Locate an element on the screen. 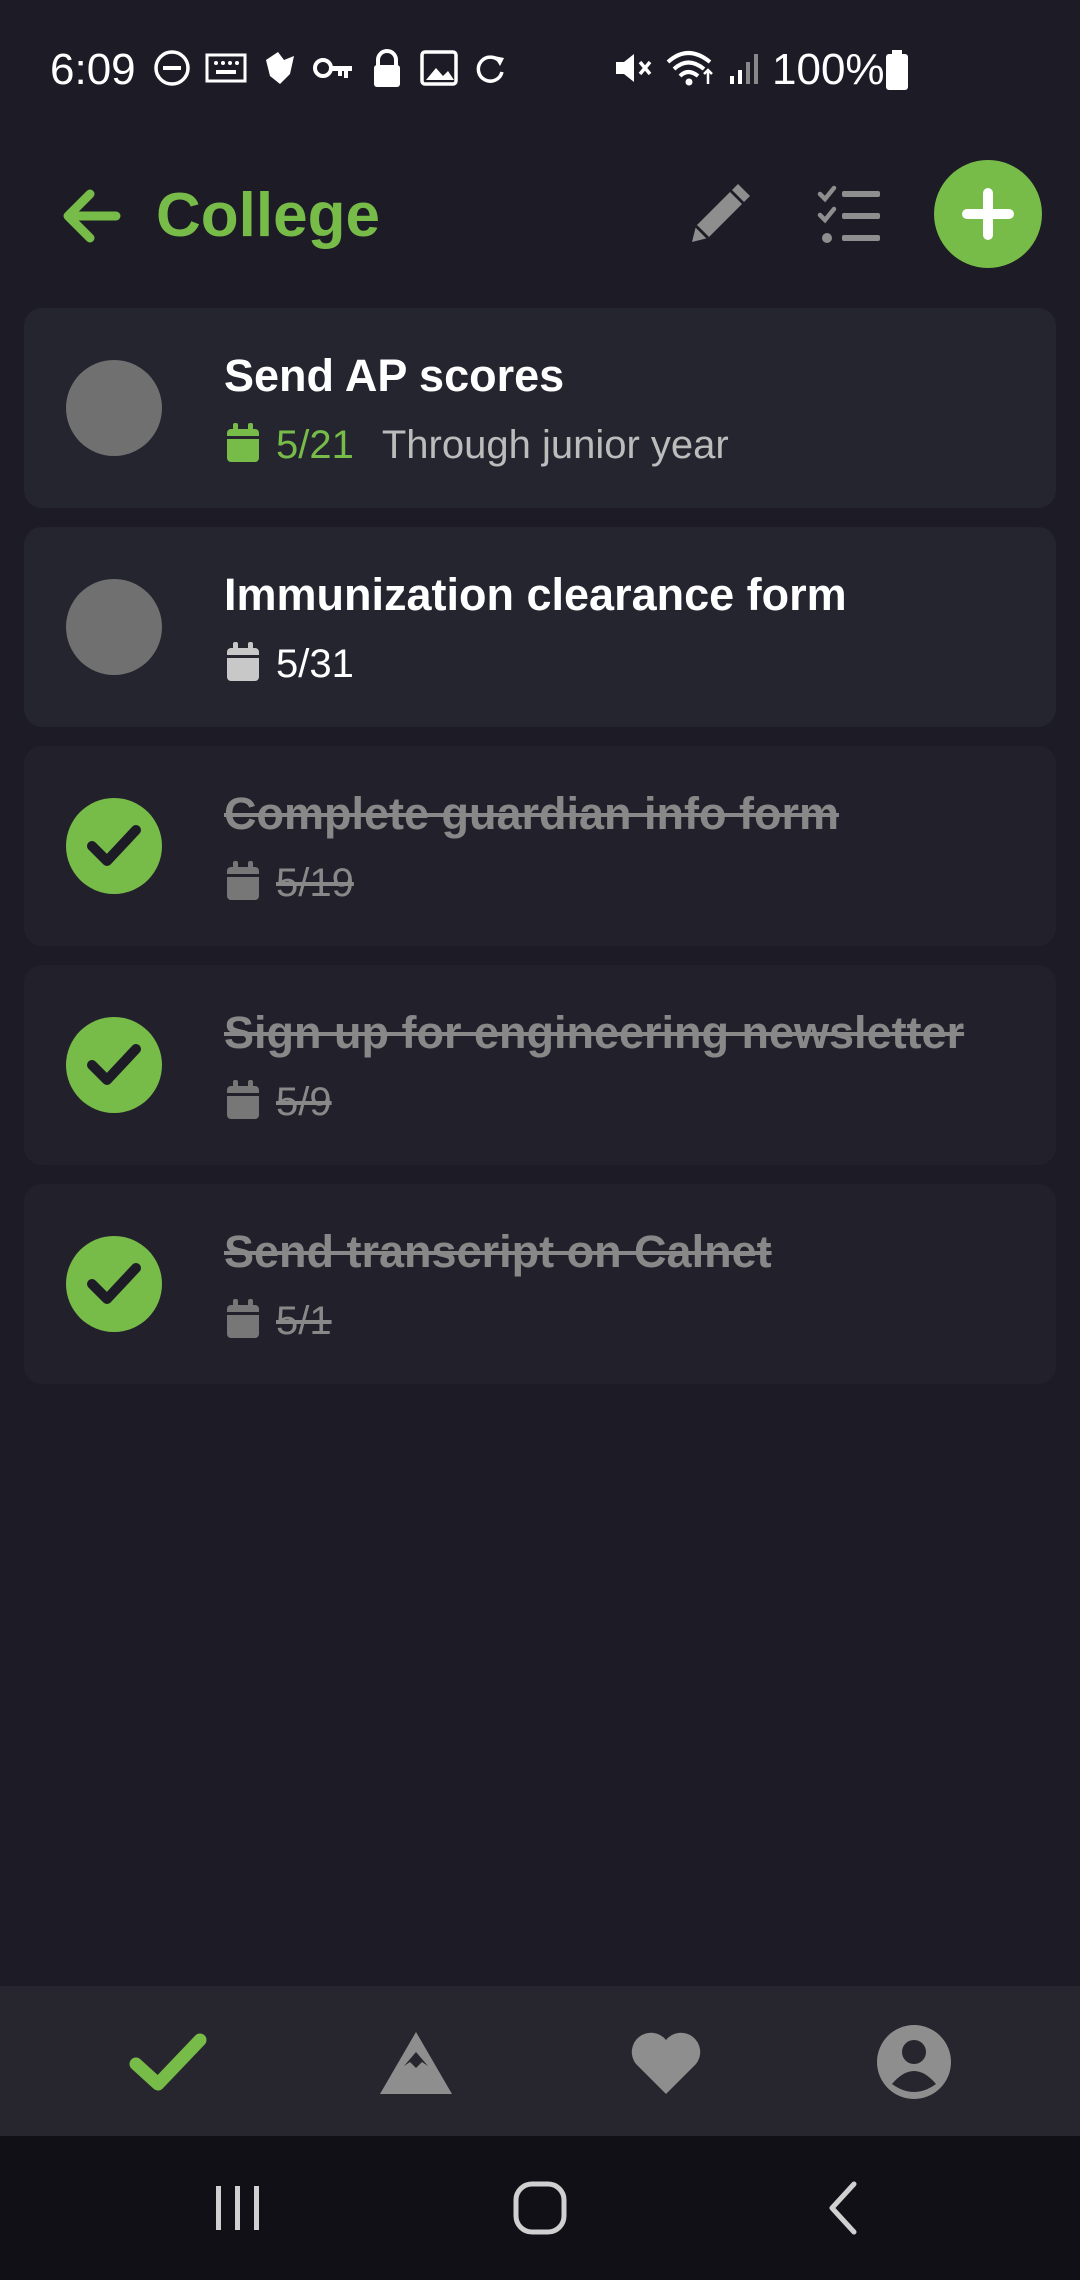 The image size is (1080, 2280). heart-icon is located at coordinates (666, 2063).